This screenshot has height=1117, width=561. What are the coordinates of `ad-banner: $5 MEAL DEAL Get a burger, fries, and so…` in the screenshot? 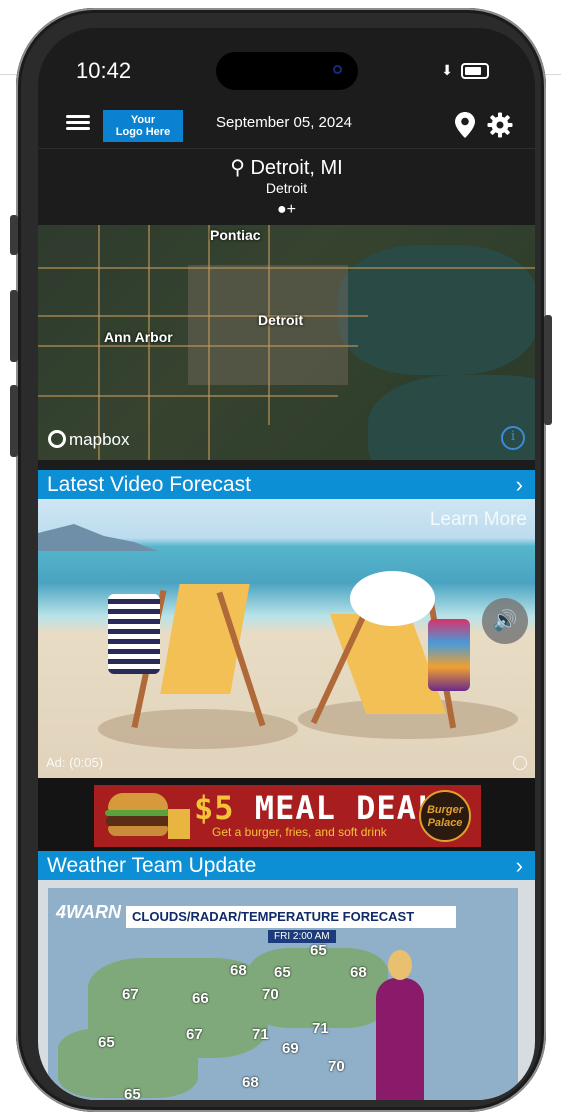 It's located at (287, 816).